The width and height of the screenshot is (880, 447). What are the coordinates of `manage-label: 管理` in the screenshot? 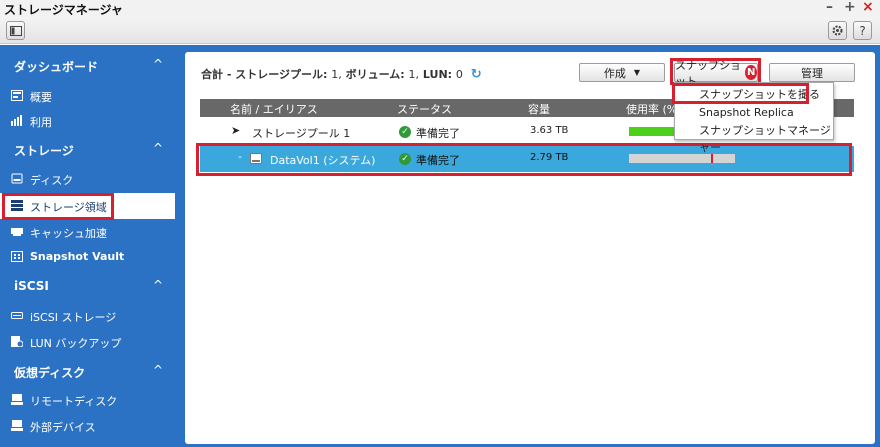 It's located at (812, 73).